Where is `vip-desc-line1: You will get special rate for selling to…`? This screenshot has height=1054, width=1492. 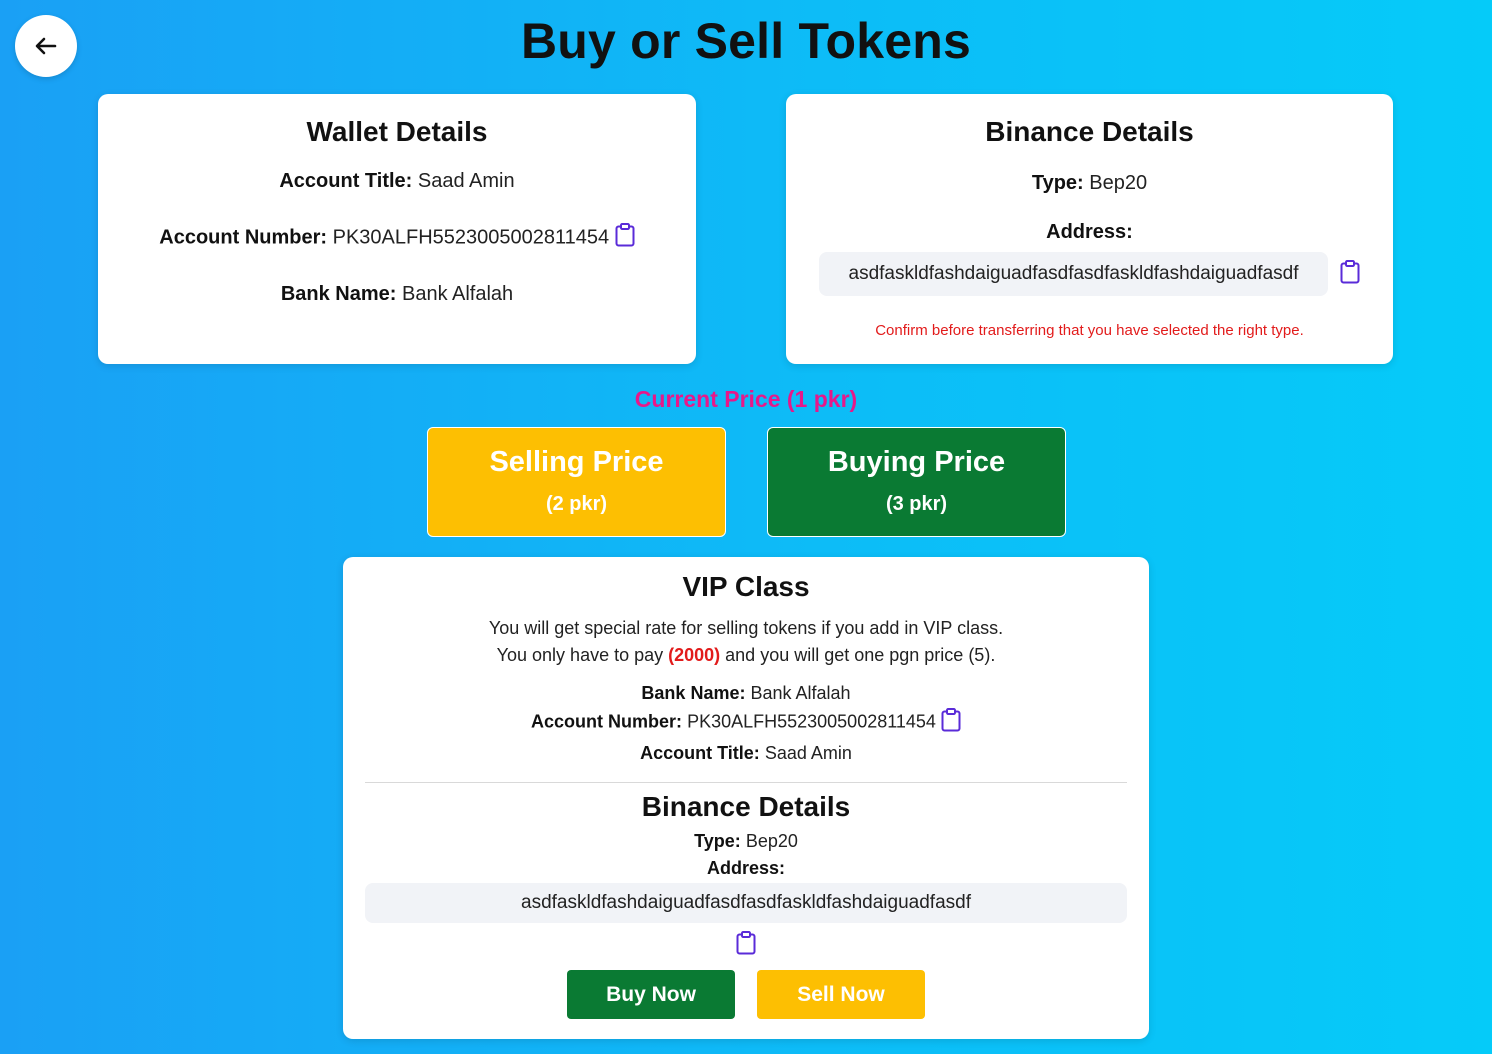 vip-desc-line1: You will get special rate for selling to… is located at coordinates (746, 628).